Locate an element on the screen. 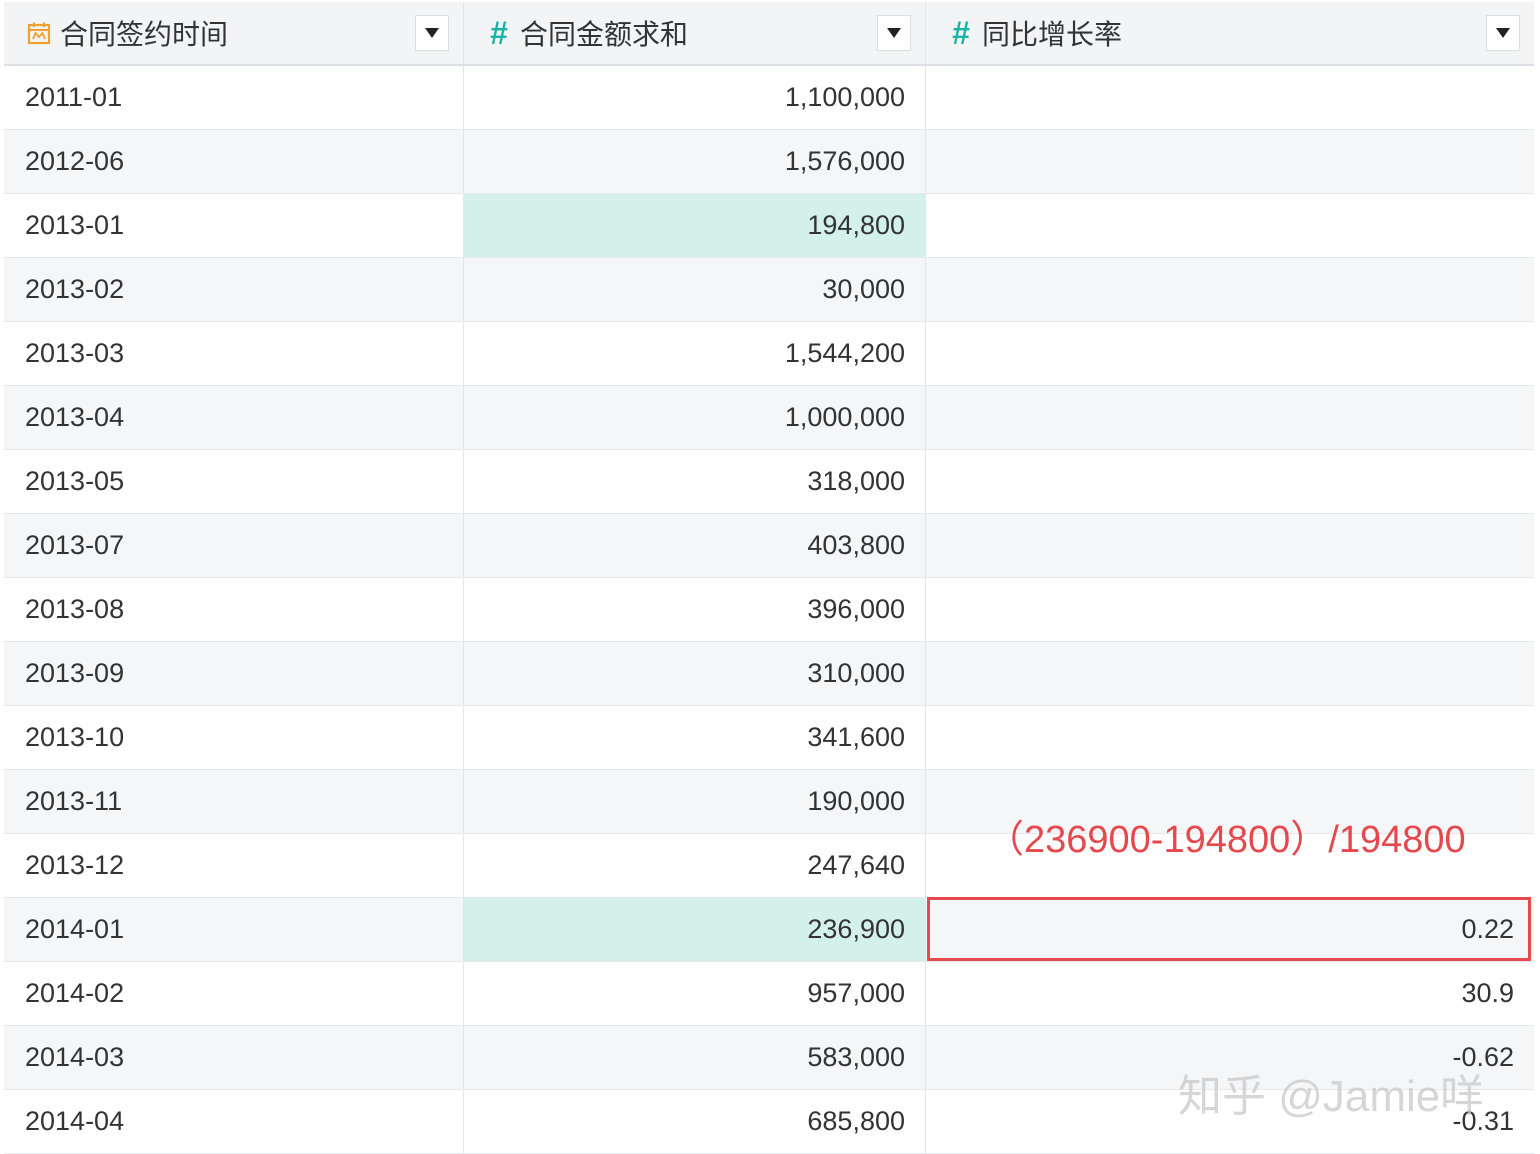  amount-cell: 30,000 is located at coordinates (695, 289).